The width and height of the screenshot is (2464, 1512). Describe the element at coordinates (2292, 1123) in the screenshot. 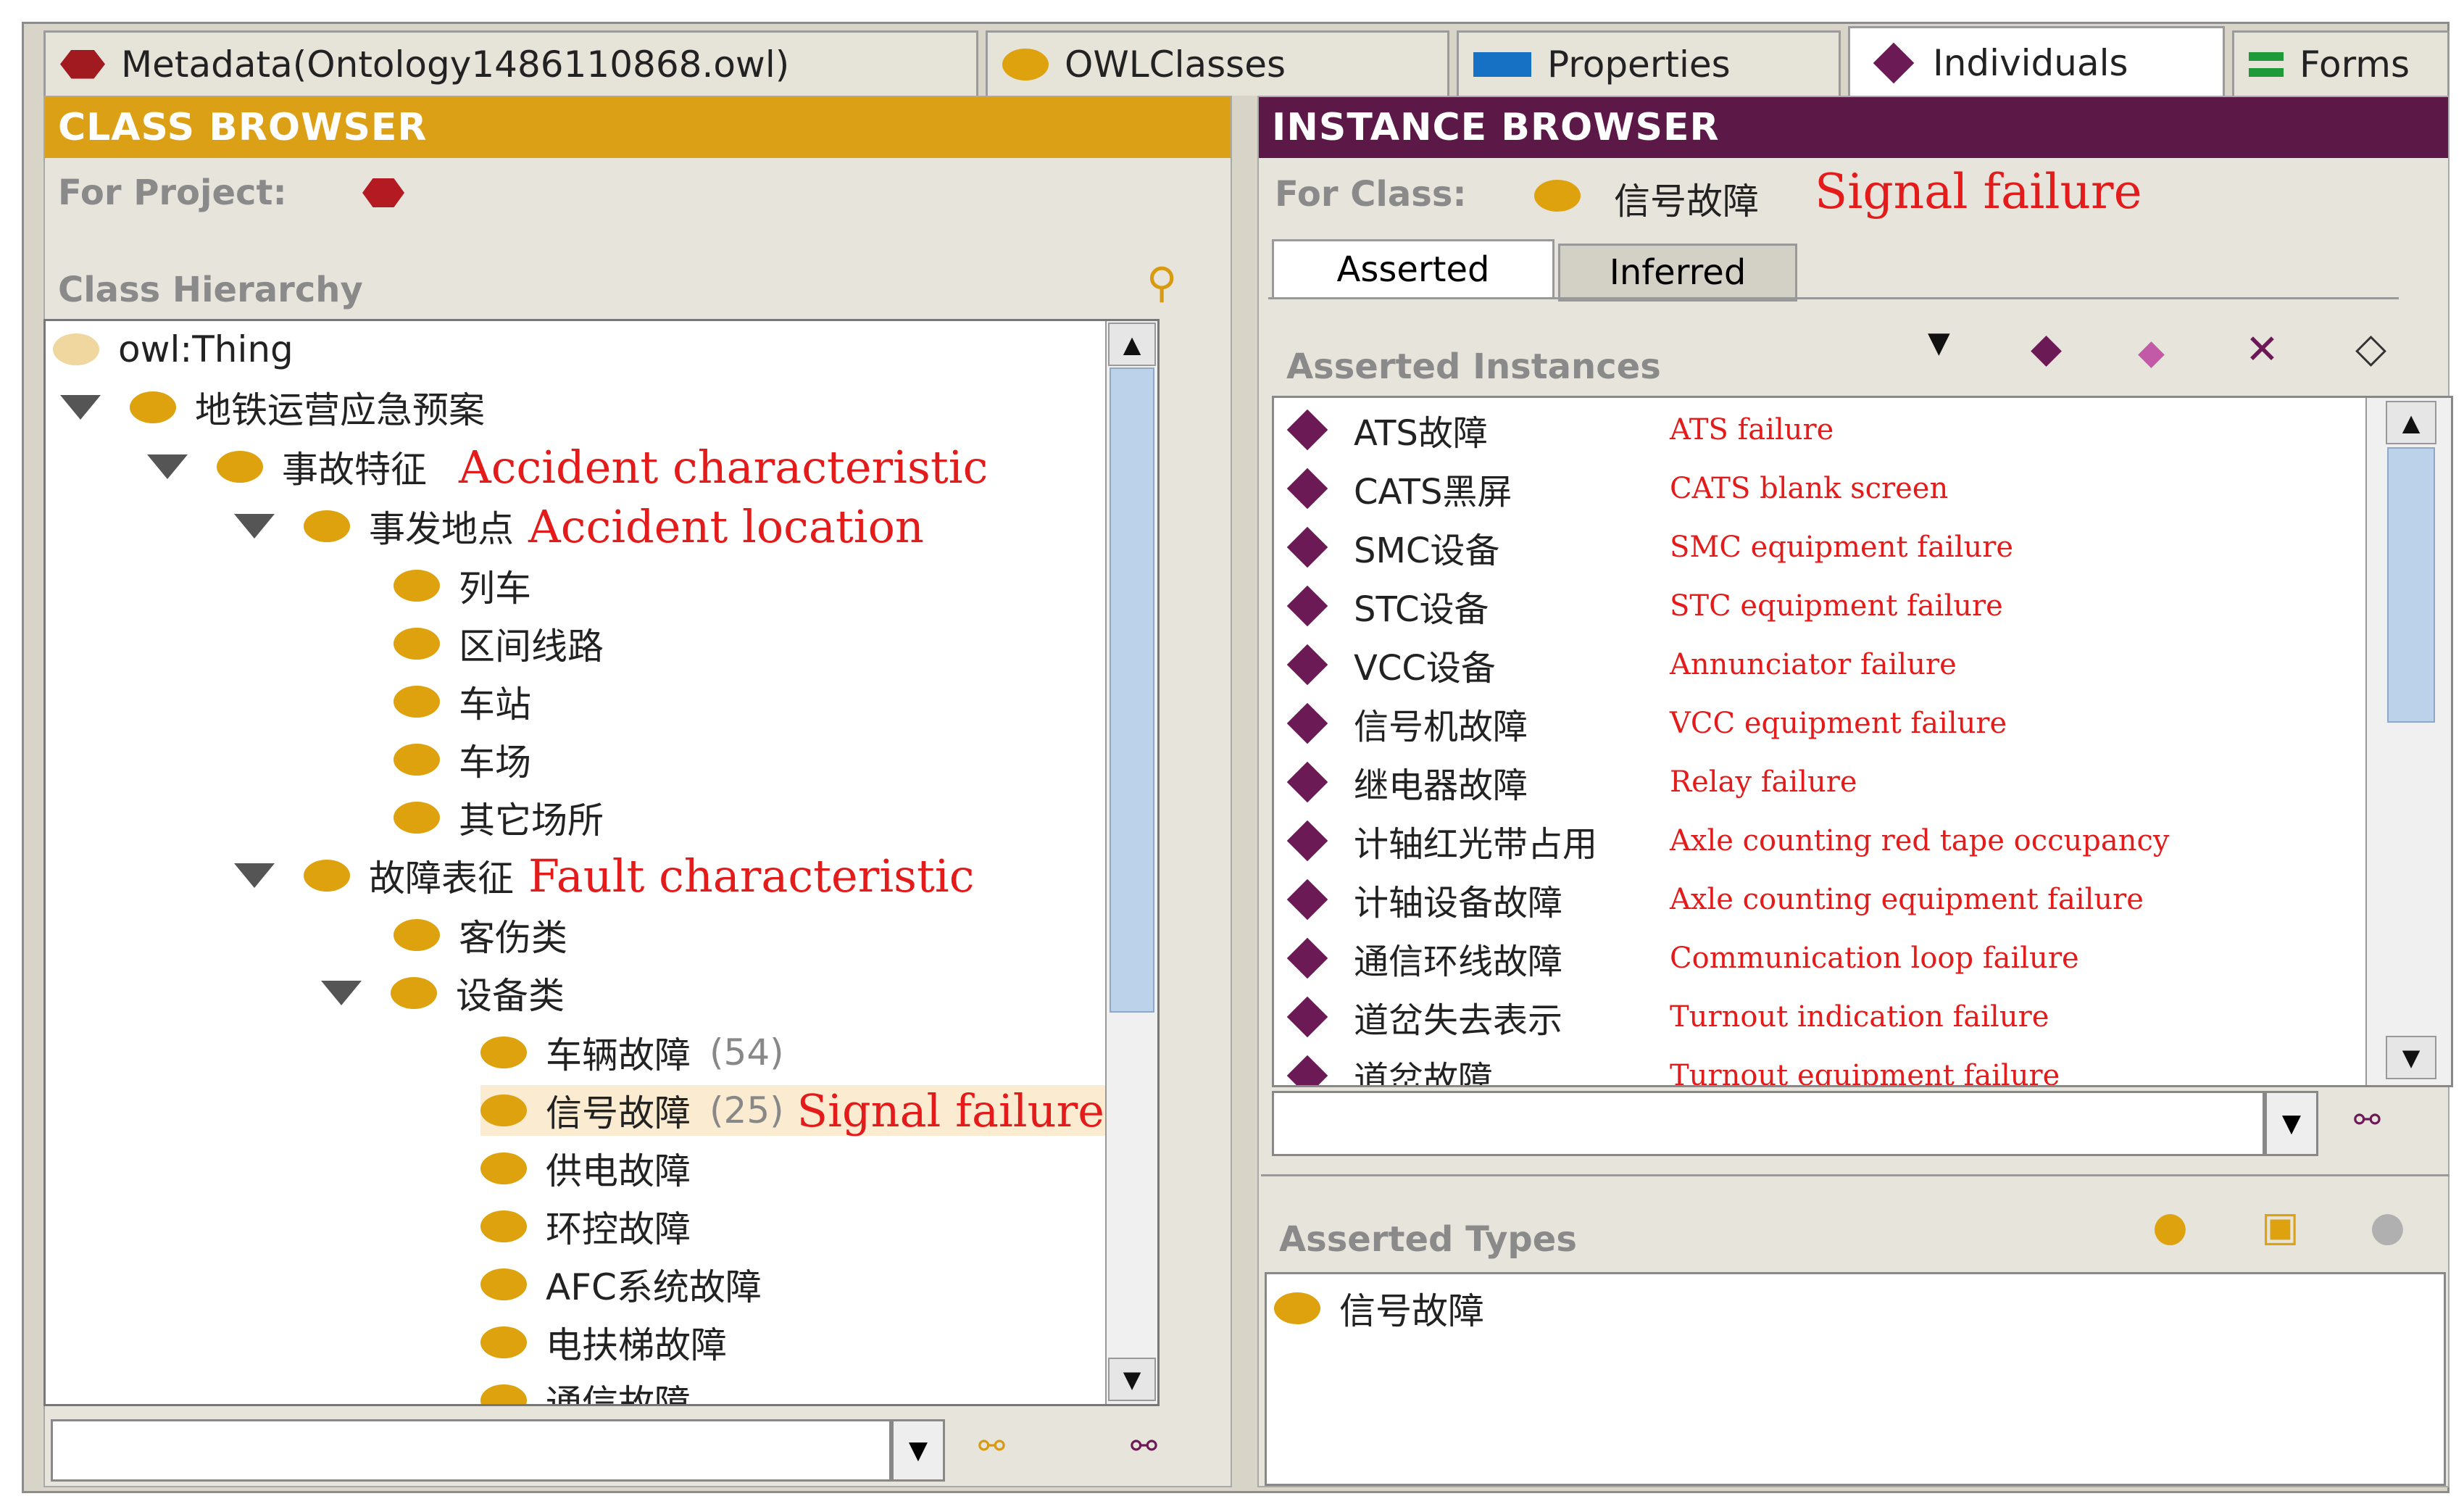

I see `instance-search-dropdown: ▼` at that location.